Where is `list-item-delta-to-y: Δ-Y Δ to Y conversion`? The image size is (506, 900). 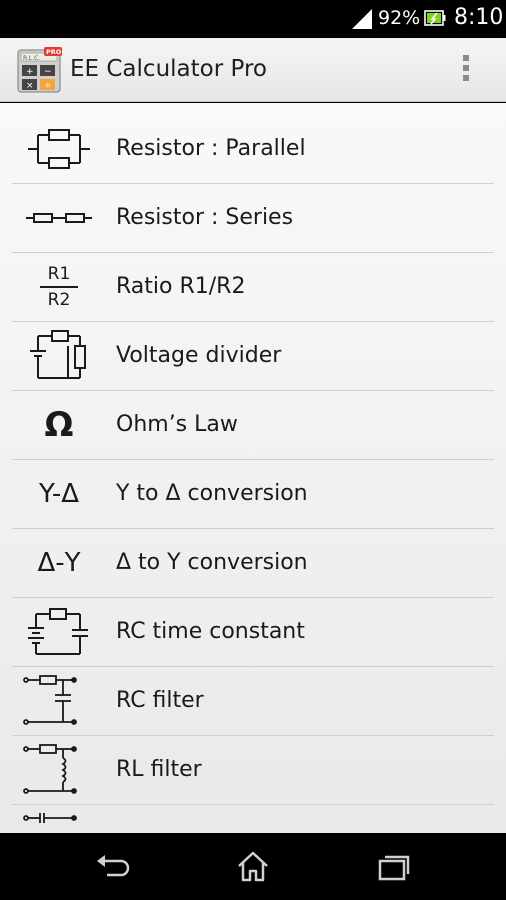
list-item-delta-to-y: Δ-Y Δ to Y conversion is located at coordinates (253, 563).